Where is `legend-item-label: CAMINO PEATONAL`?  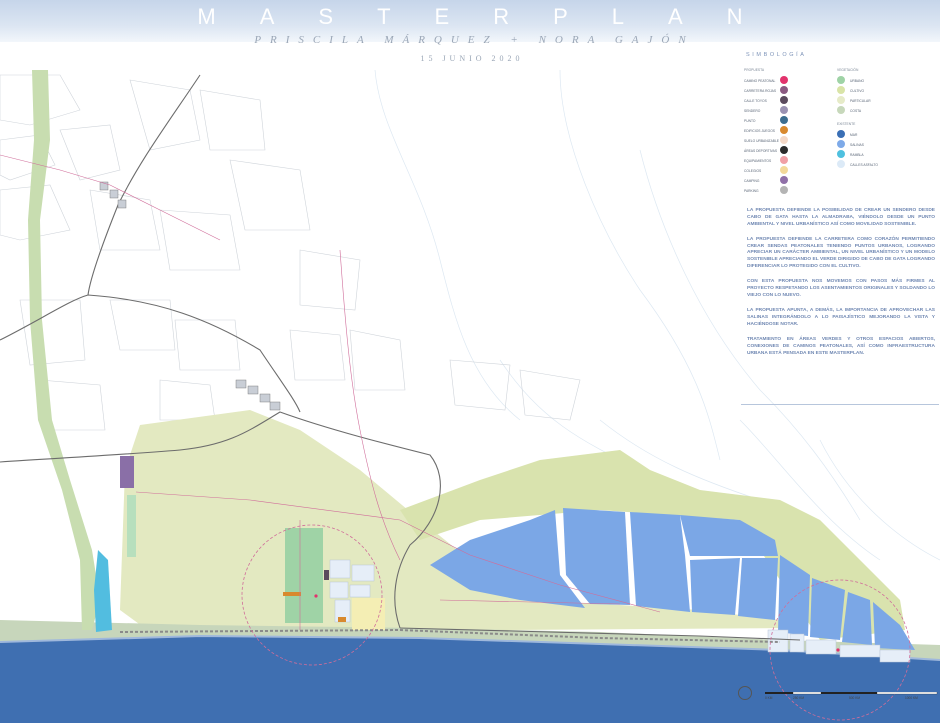 legend-item-label: CAMINO PEATONAL is located at coordinates (760, 81).